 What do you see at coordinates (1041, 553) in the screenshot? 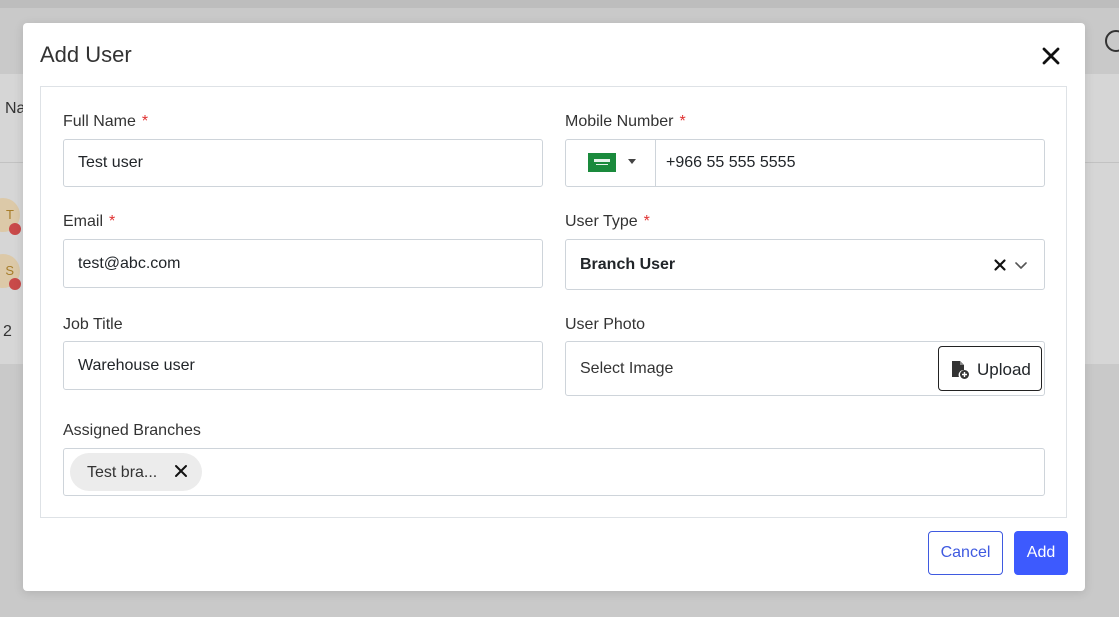
I see `add-button: Add` at bounding box center [1041, 553].